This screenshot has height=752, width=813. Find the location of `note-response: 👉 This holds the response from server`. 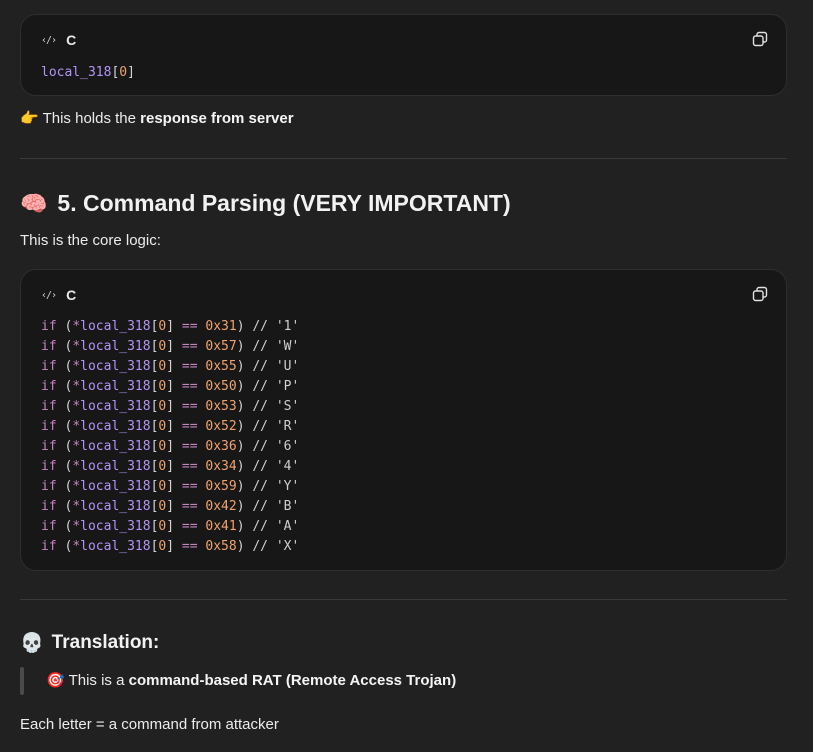

note-response: 👉 This holds the response from server is located at coordinates (157, 118).